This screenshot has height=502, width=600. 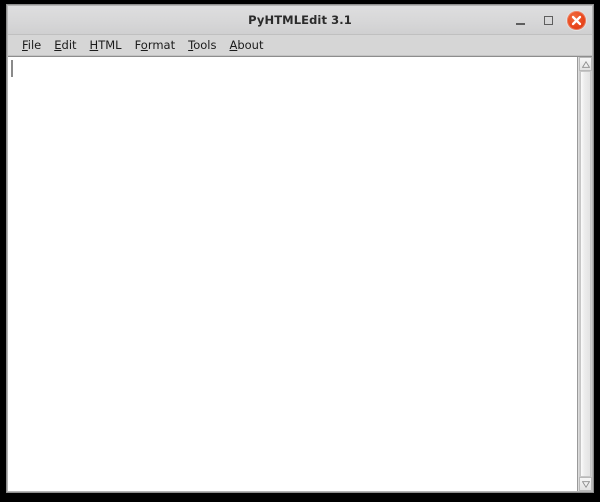 I want to click on menu-item-html-label: TML, so click(x=110, y=45).